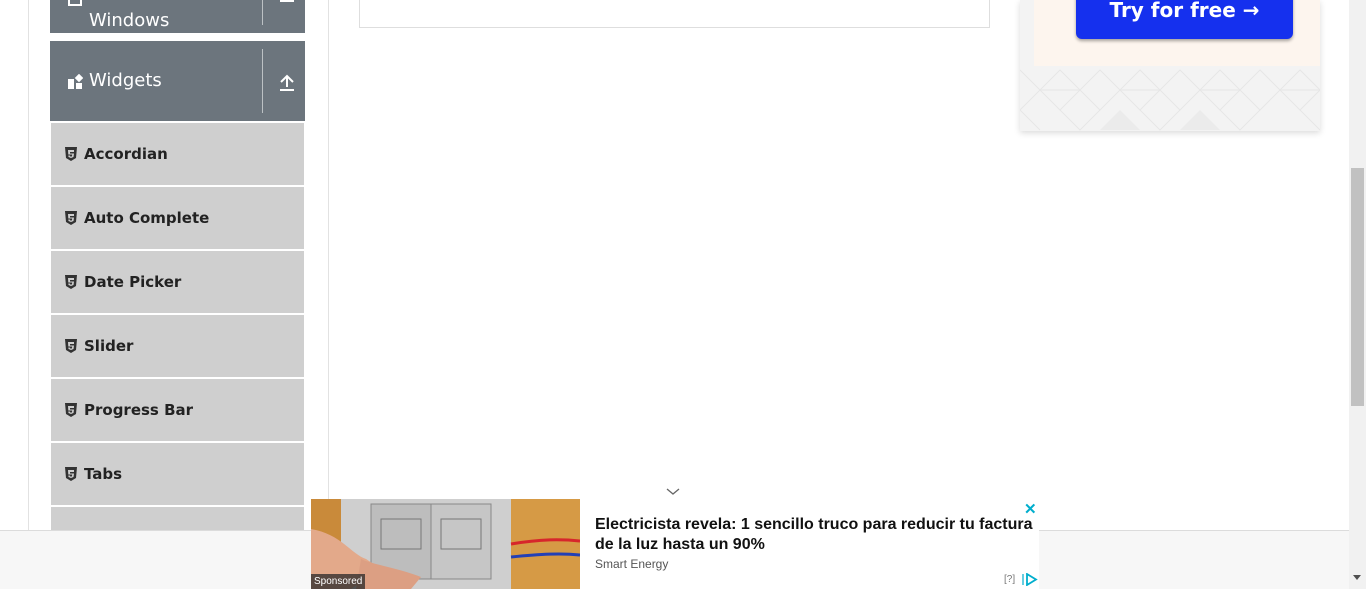 This screenshot has height=589, width=1366. I want to click on sidebar-frame-border, so click(328, 265).